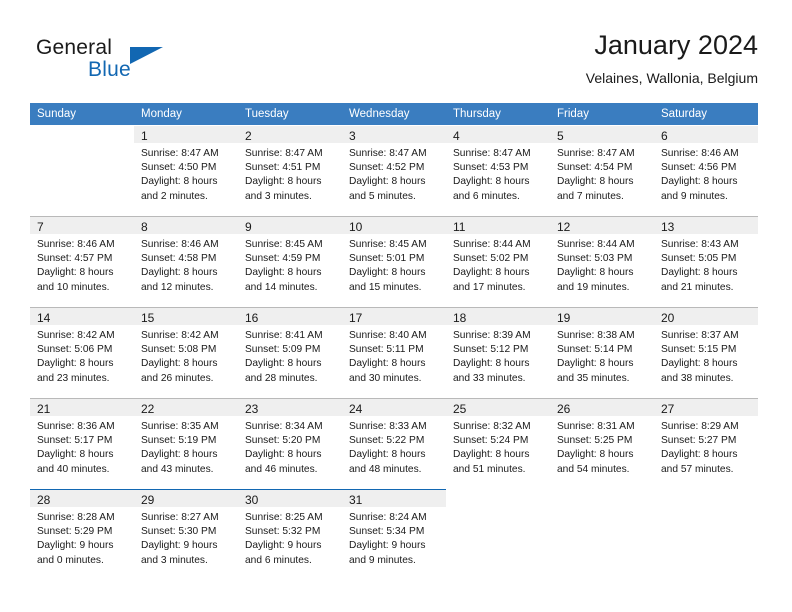 This screenshot has height=612, width=792. What do you see at coordinates (498, 316) in the screenshot?
I see `day-number-band: 18` at bounding box center [498, 316].